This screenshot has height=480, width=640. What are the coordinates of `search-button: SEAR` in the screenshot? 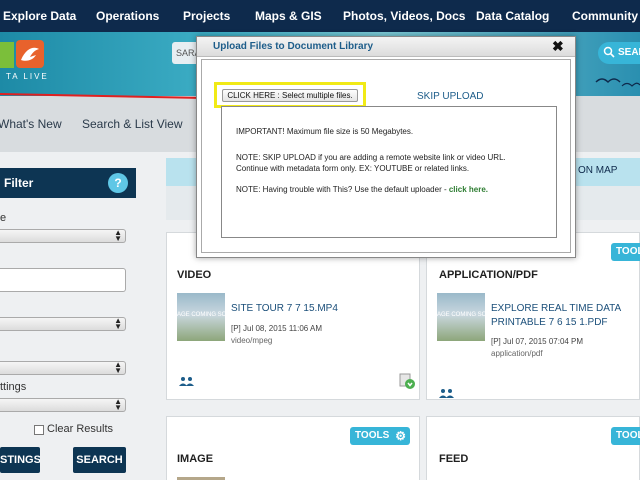 It's located at (619, 53).